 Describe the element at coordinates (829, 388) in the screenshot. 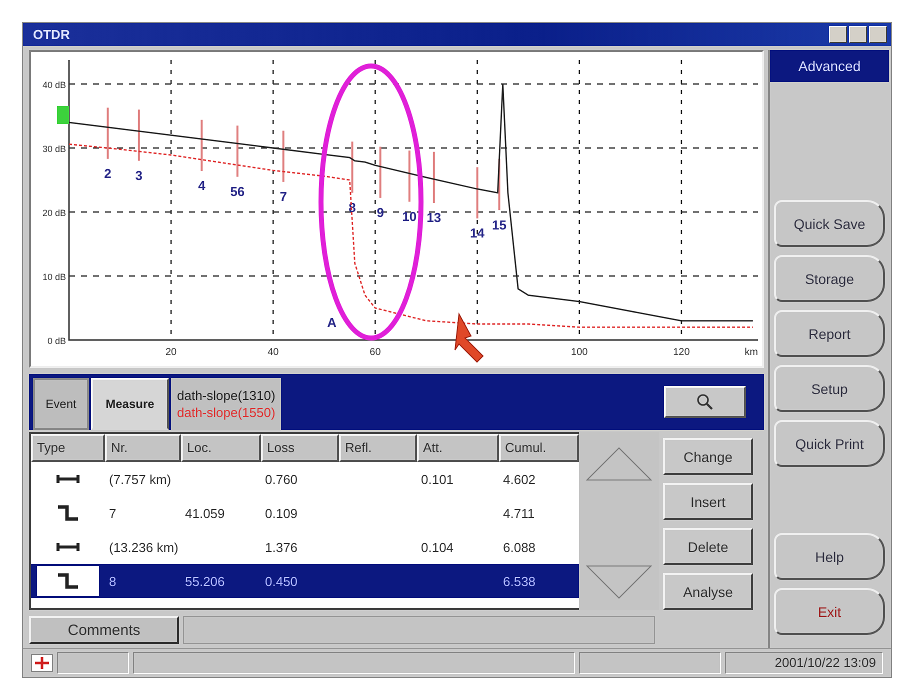

I see `side-button: Setup` at that location.